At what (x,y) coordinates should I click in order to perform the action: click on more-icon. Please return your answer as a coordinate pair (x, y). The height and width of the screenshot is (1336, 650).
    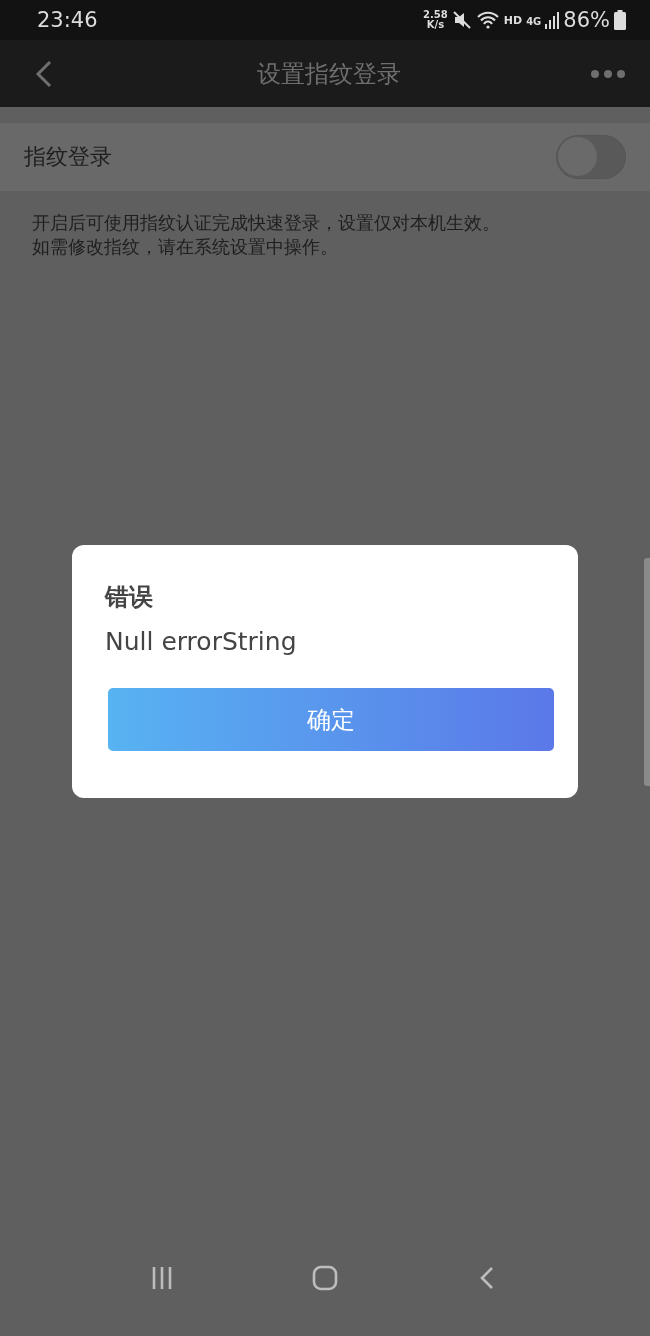
    Looking at the image, I should click on (608, 73).